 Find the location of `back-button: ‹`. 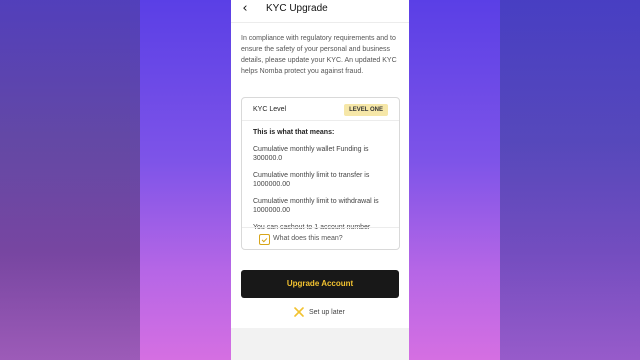

back-button: ‹ is located at coordinates (245, 9).